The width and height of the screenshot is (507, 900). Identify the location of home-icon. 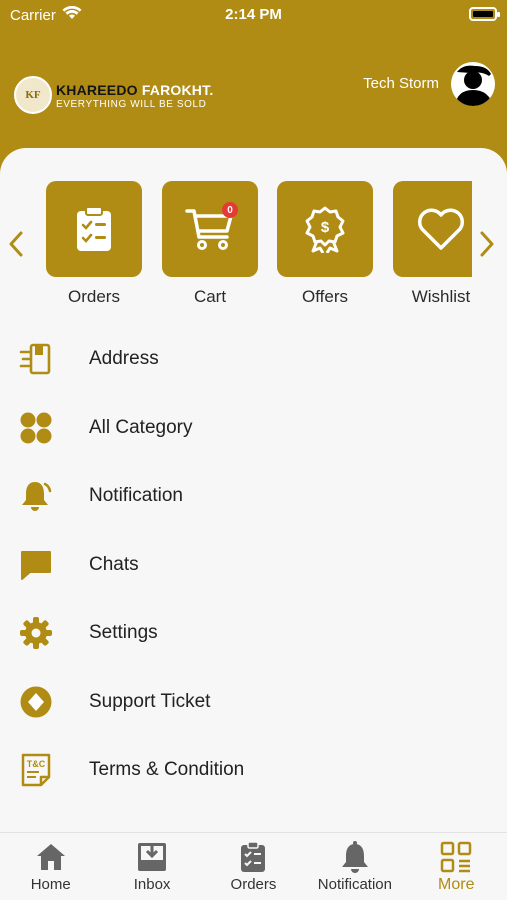
(50, 857).